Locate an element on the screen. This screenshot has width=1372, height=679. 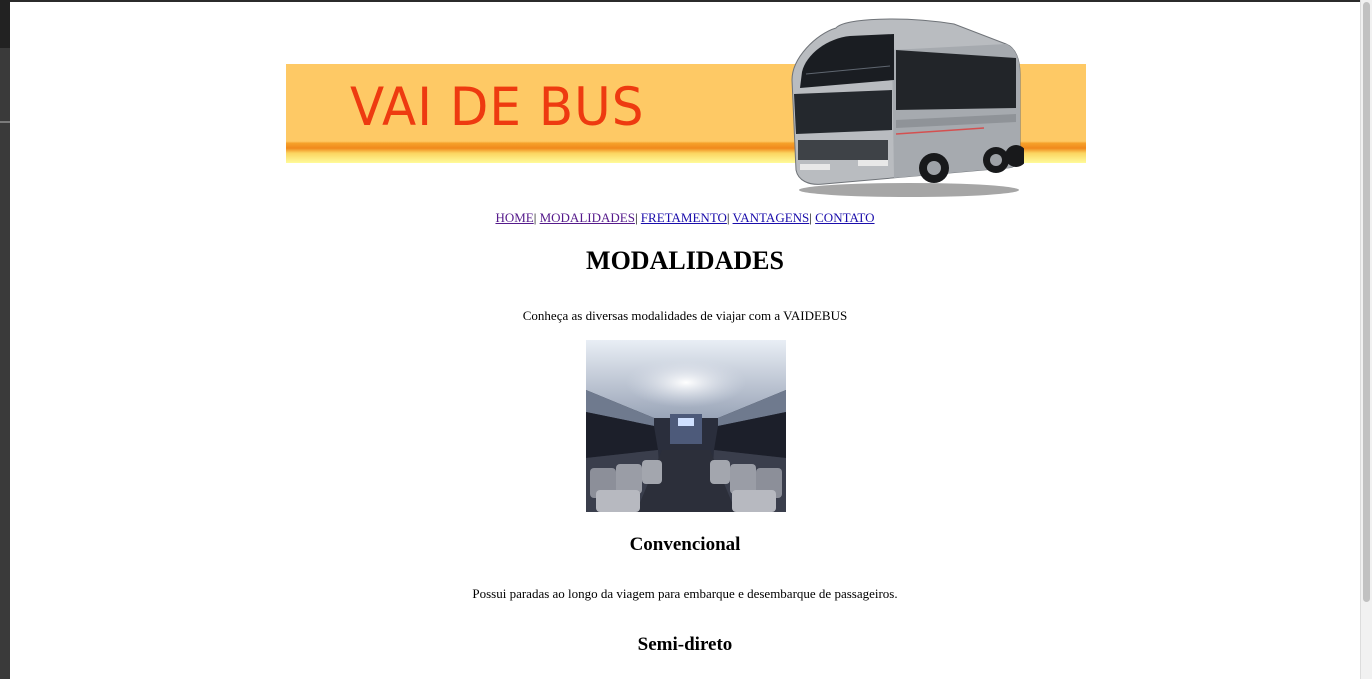
vertical-scrollbar is located at coordinates (1366, 339).